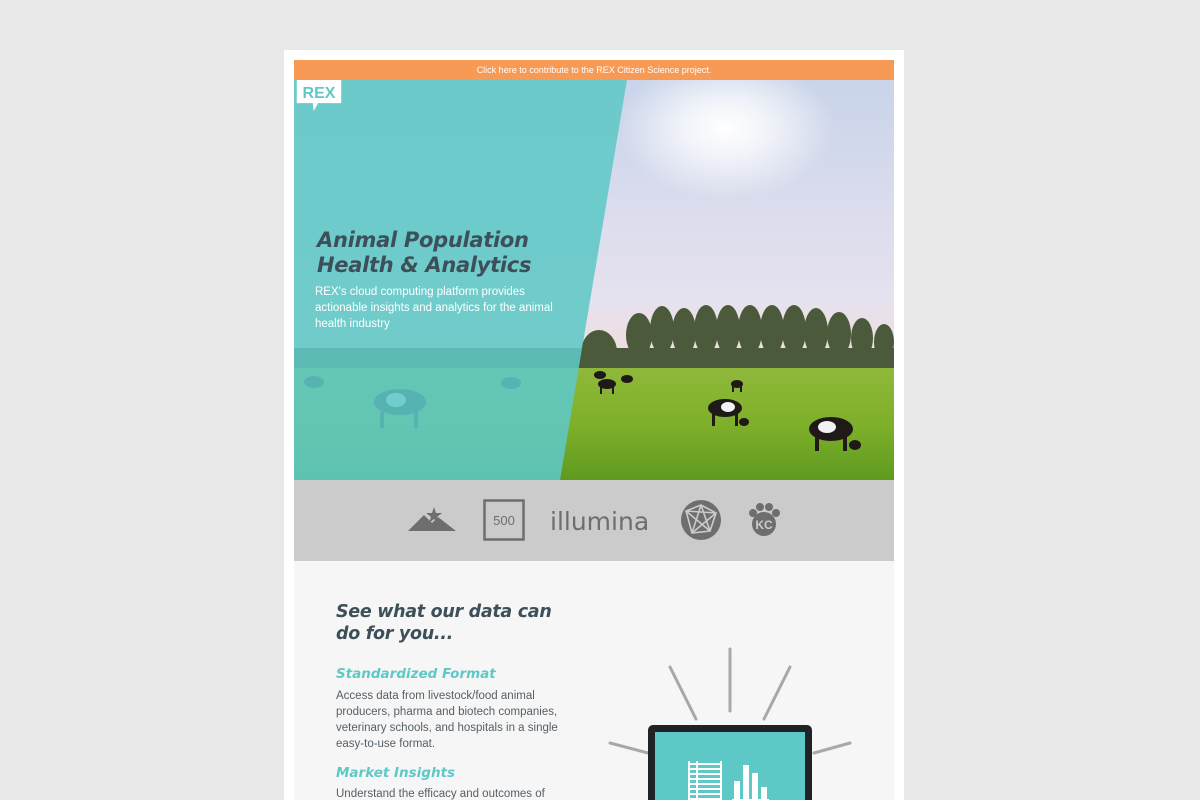 This screenshot has width=1200, height=800. I want to click on hero-title-line2: Health & Analytics, so click(424, 265).